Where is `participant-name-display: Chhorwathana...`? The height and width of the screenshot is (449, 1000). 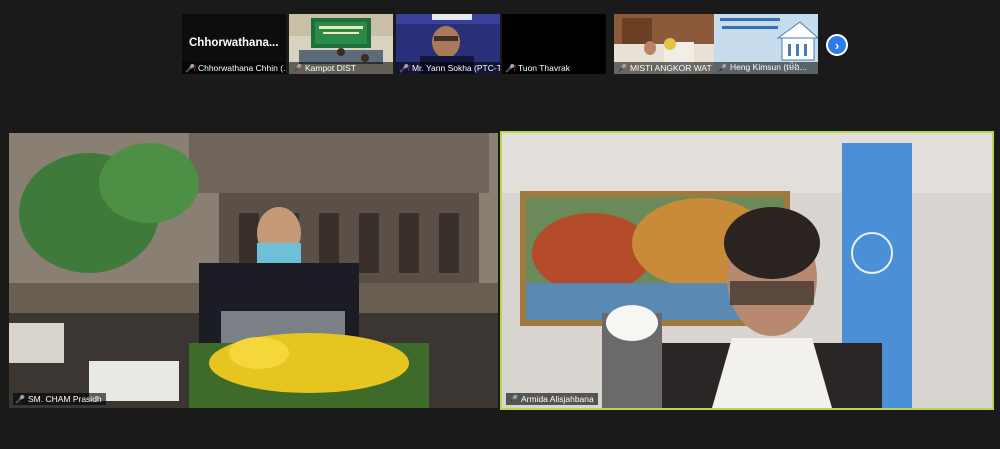 participant-name-display: Chhorwathana... is located at coordinates (234, 43).